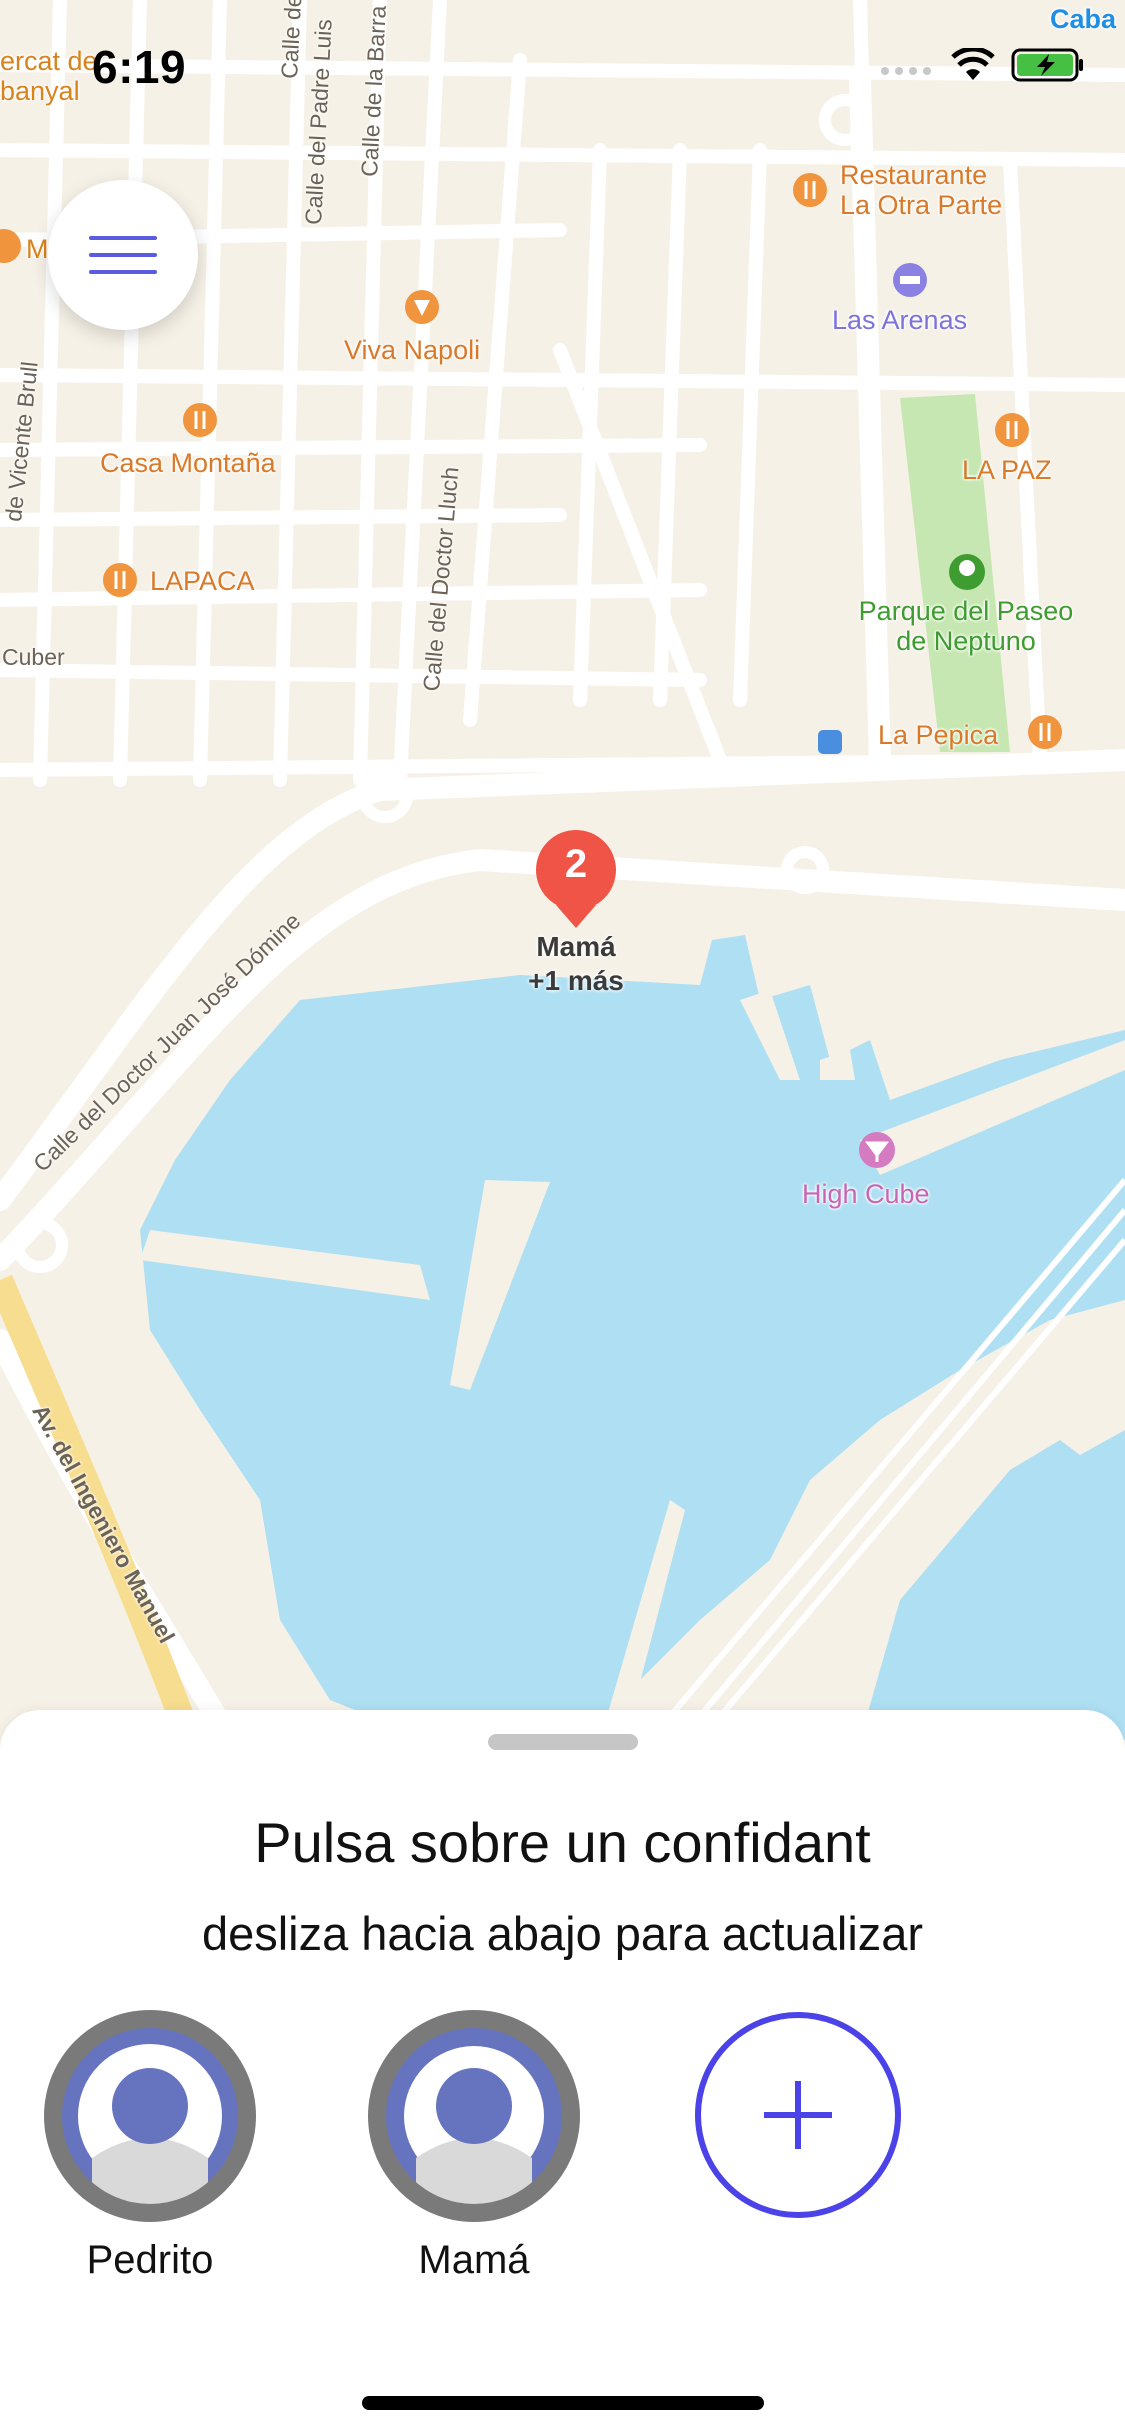  I want to click on hamburger-menu-icon, so click(123, 255).